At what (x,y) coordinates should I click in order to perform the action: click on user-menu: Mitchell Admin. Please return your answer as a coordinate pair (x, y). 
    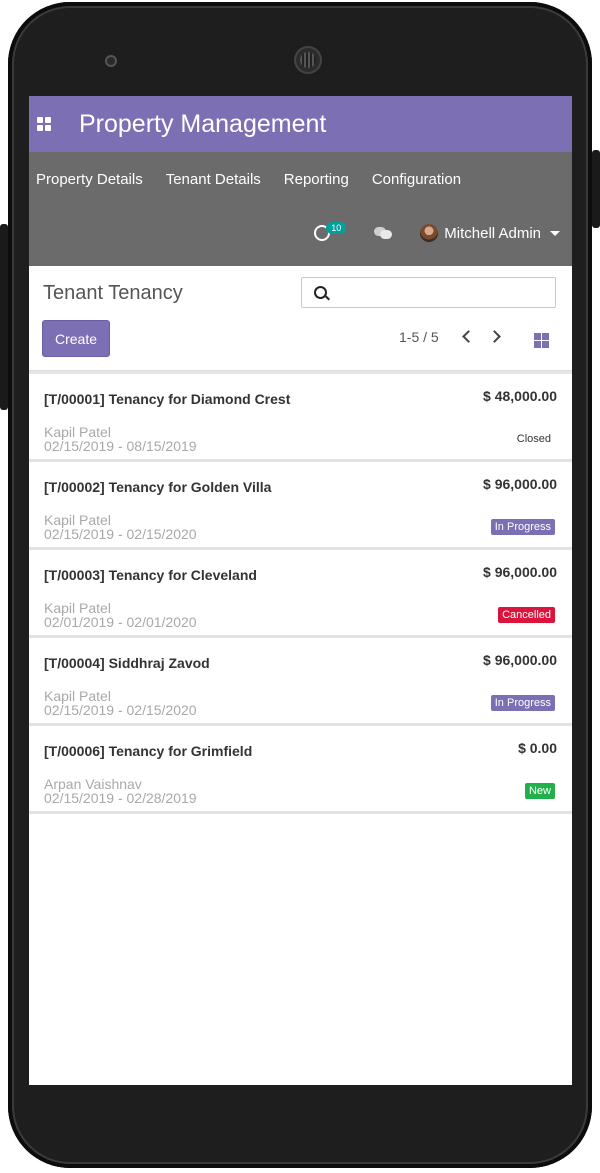
    Looking at the image, I should click on (492, 233).